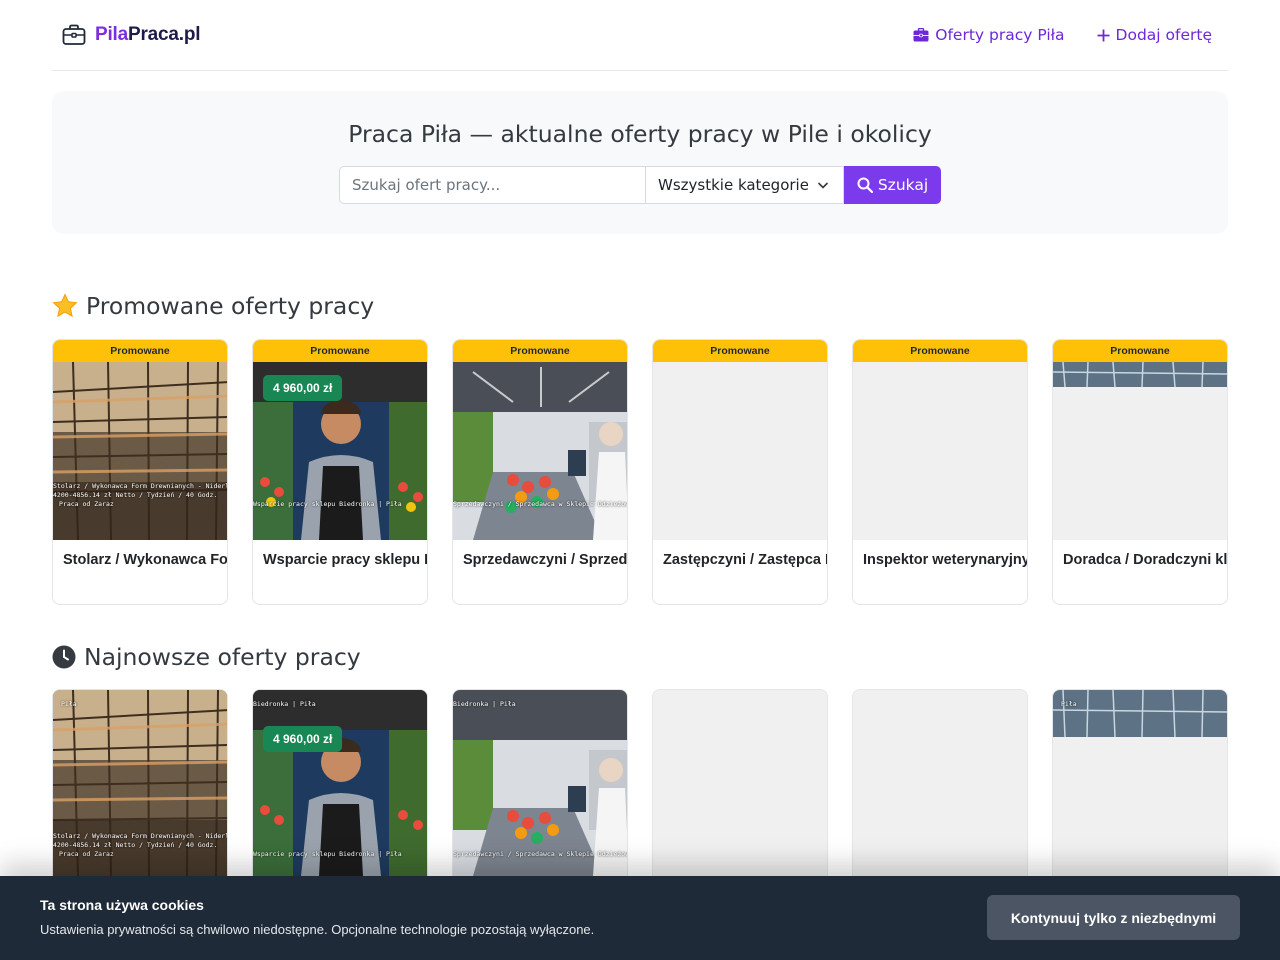 This screenshot has height=960, width=1280. Describe the element at coordinates (865, 185) in the screenshot. I see `search-icon` at that location.